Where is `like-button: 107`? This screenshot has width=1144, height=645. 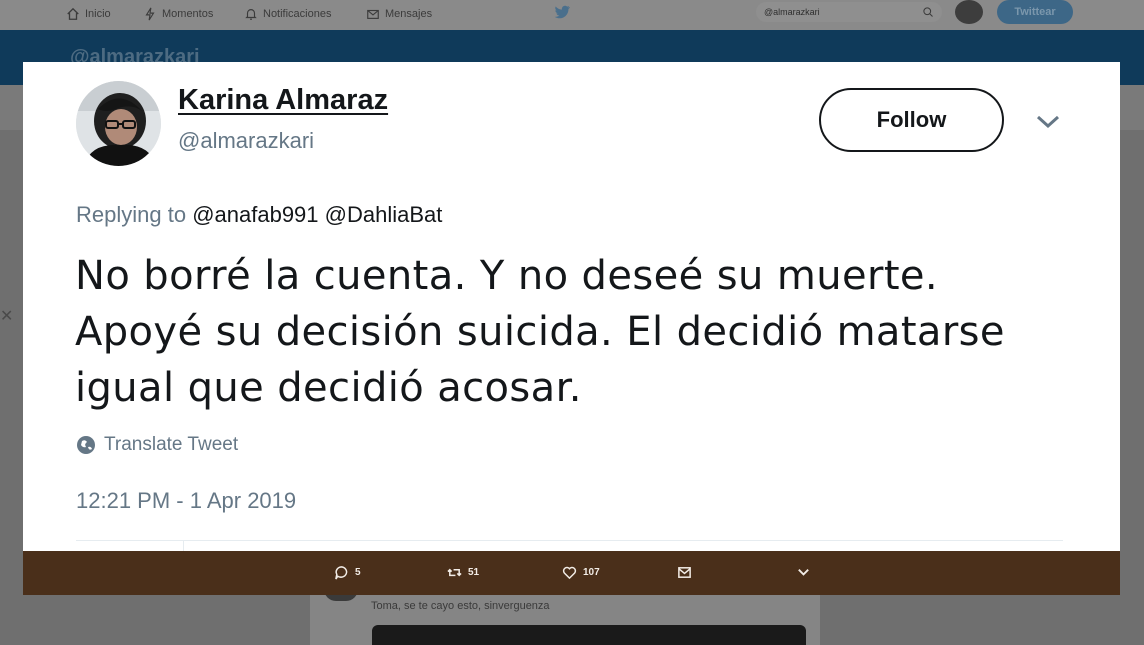 like-button: 107 is located at coordinates (581, 572).